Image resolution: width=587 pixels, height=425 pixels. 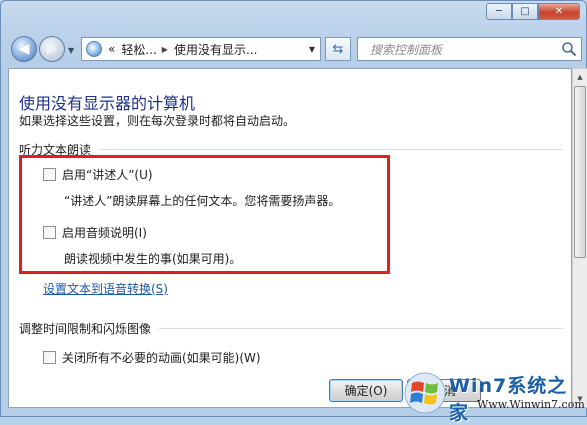 I want to click on page-description: 如果选择这些设置，则在每次登录时都将自动启动。, so click(x=157, y=121).